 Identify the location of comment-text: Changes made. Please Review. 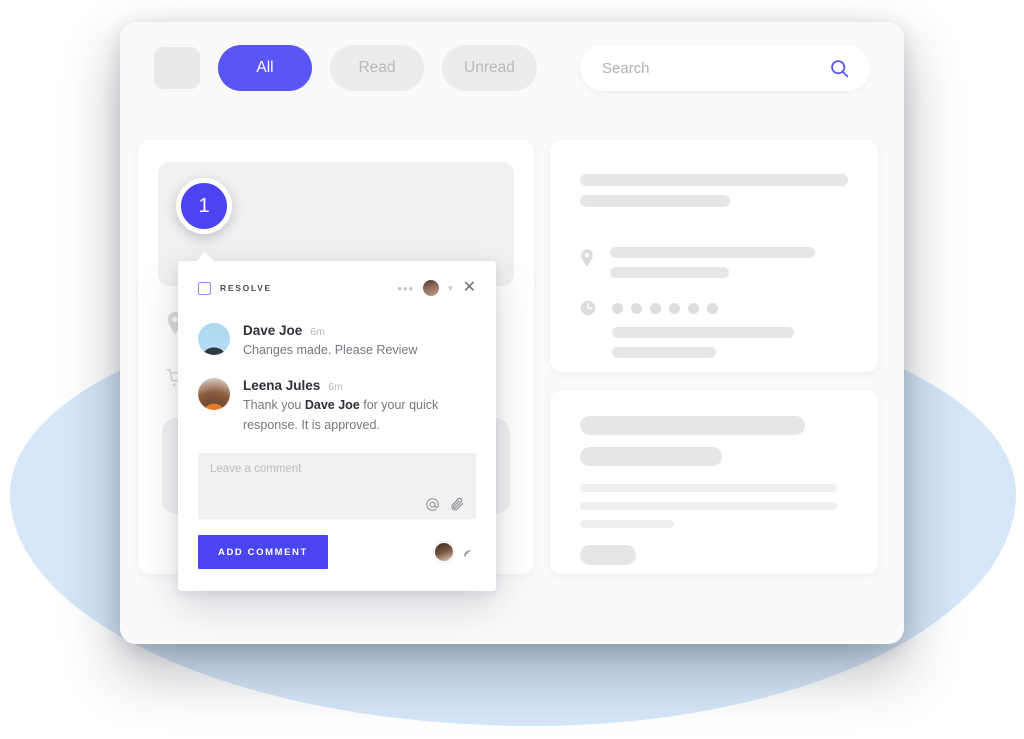
(359, 350).